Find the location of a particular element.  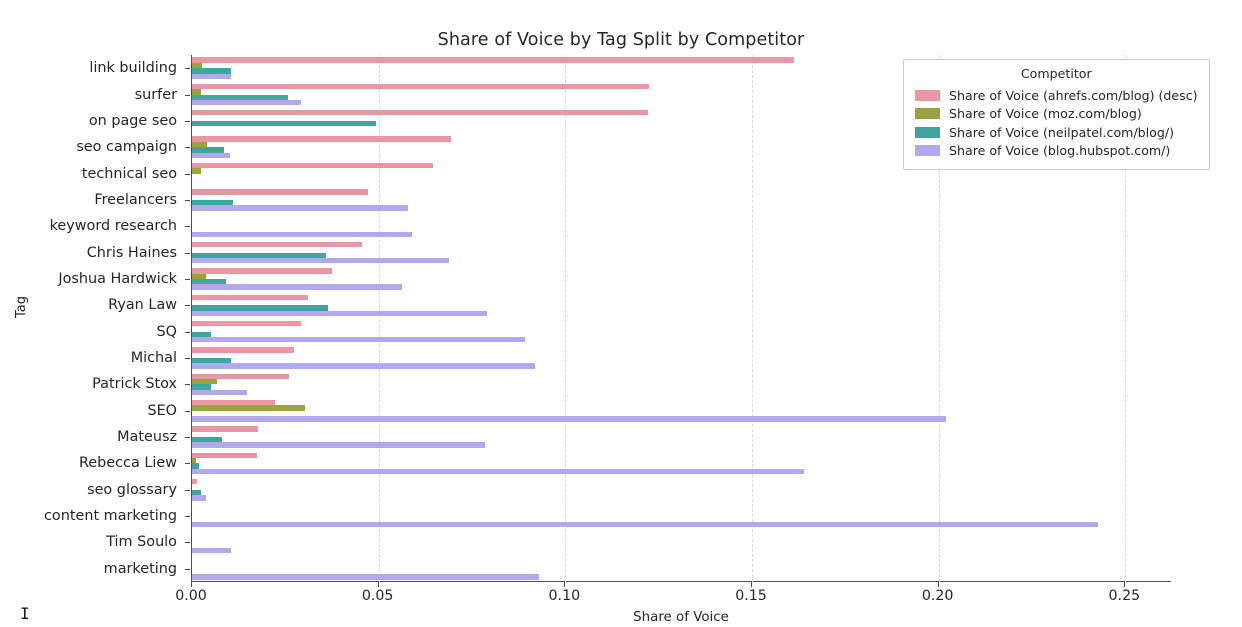

x-axis: Share of Voice 0.00 0.05 0.10 0.15 0.20 0.25 is located at coordinates (621, 604).